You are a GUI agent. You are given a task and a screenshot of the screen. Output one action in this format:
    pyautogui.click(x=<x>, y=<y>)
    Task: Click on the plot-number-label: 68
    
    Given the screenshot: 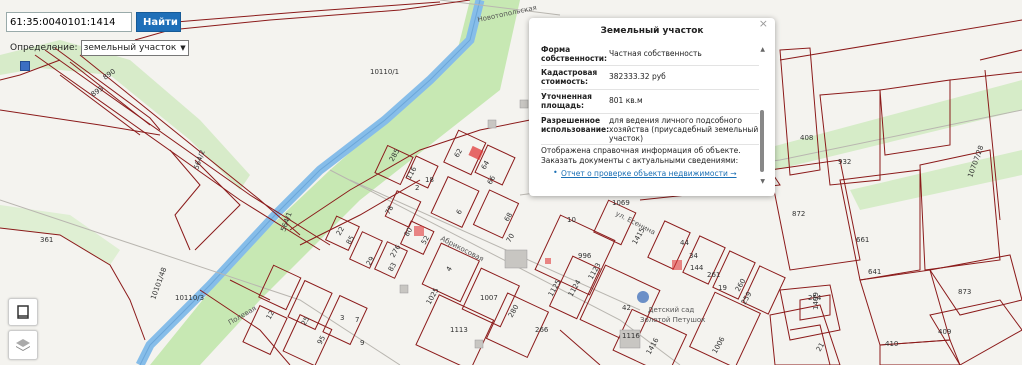 What is the action you would take?
    pyautogui.click(x=508, y=217)
    